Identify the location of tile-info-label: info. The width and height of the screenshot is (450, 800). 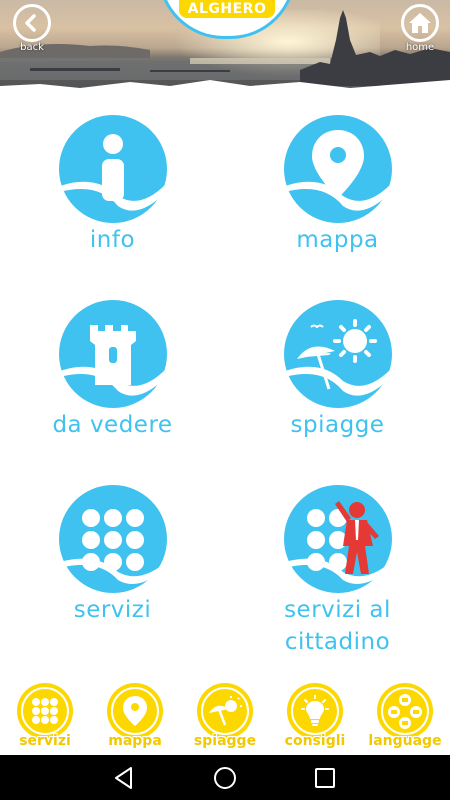
(112, 240).